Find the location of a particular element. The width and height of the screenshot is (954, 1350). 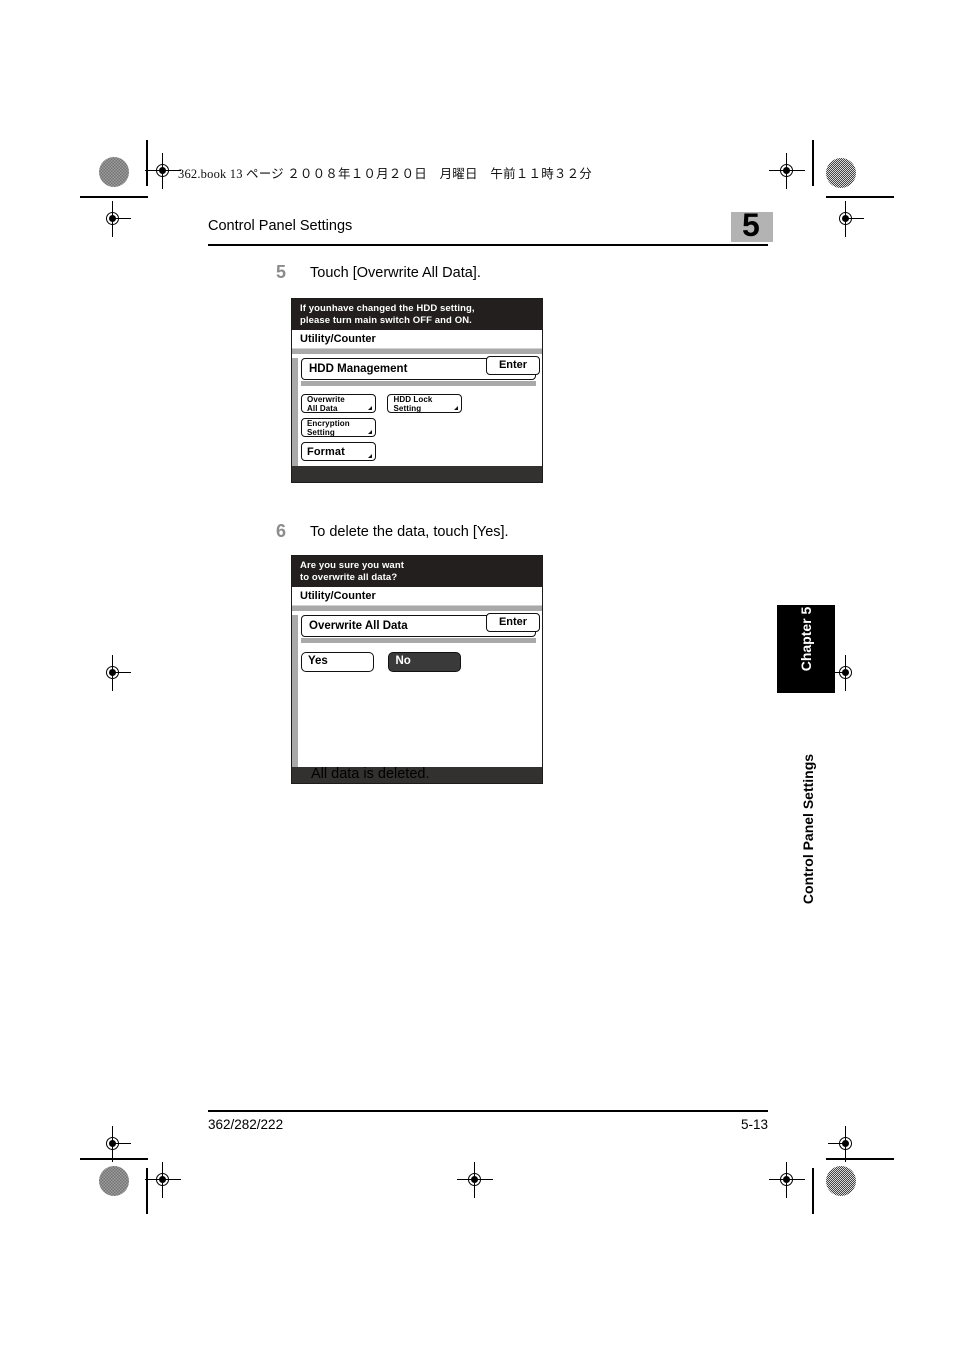

registration-mark-footer-left is located at coordinates (163, 1180).